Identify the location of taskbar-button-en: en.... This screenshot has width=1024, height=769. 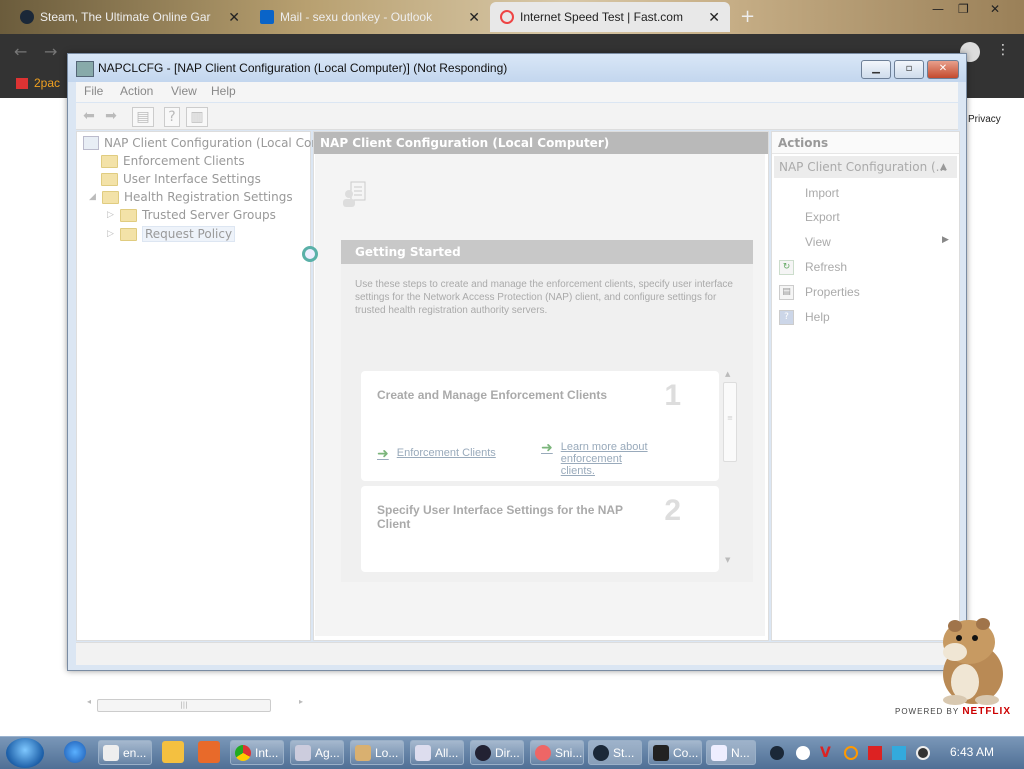
(125, 752).